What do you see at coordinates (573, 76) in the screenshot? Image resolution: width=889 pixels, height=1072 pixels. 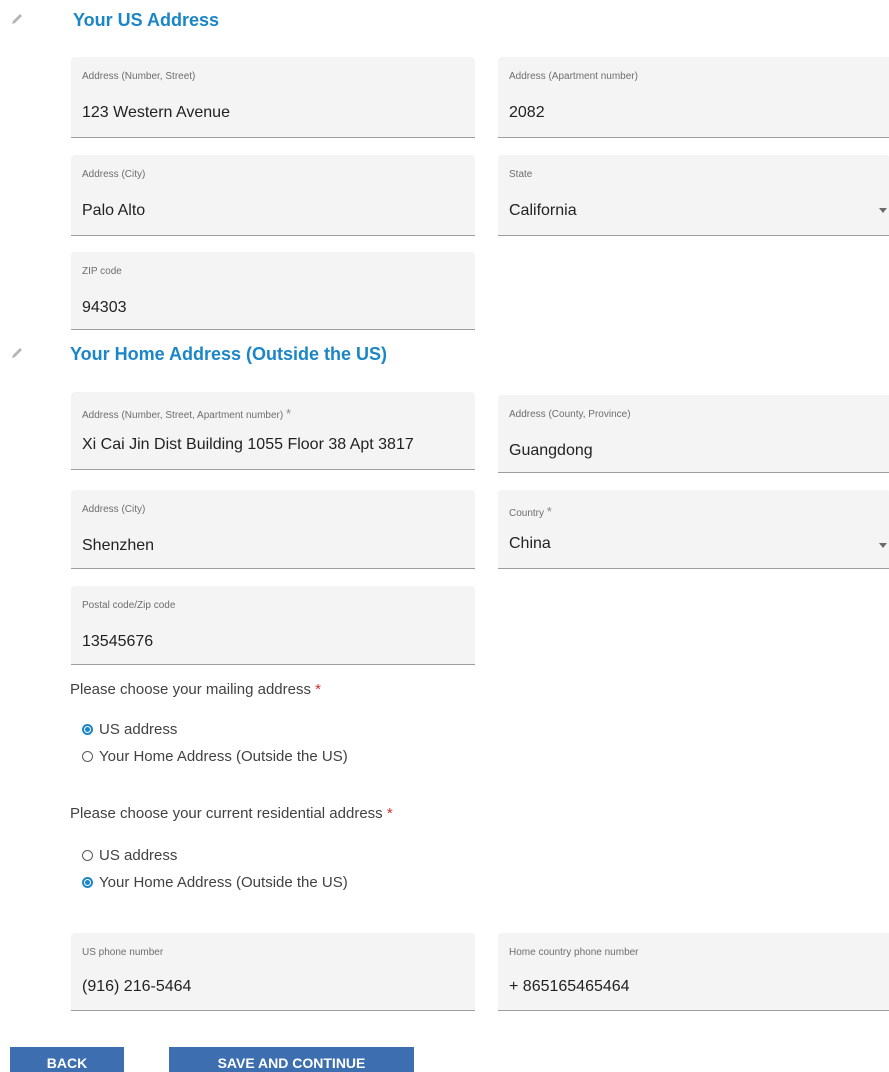 I see `us-apartment-label: Address (Apartment number)` at bounding box center [573, 76].